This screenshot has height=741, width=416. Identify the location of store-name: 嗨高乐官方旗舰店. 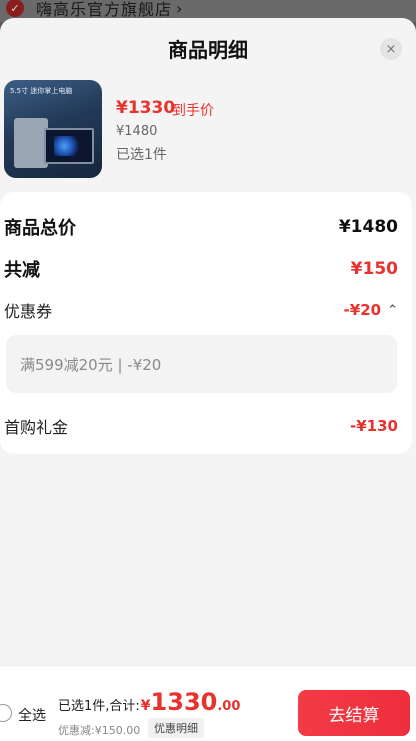
(104, 9).